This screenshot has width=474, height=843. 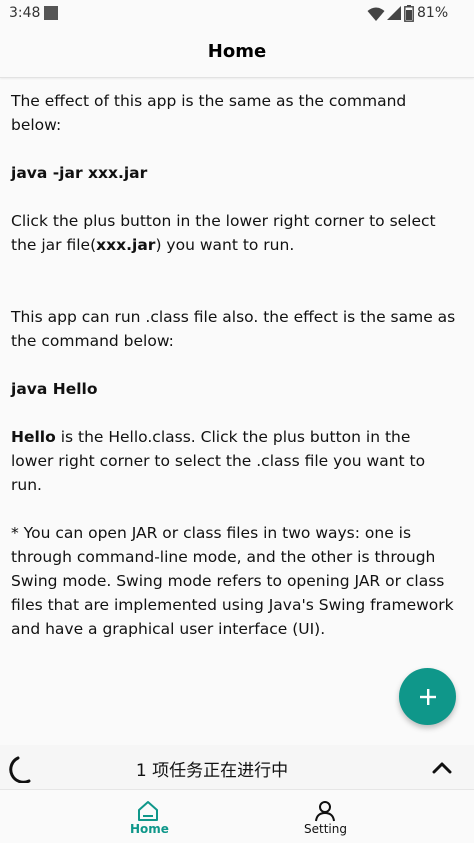 I want to click on class-command-text: java Hello, so click(x=54, y=389).